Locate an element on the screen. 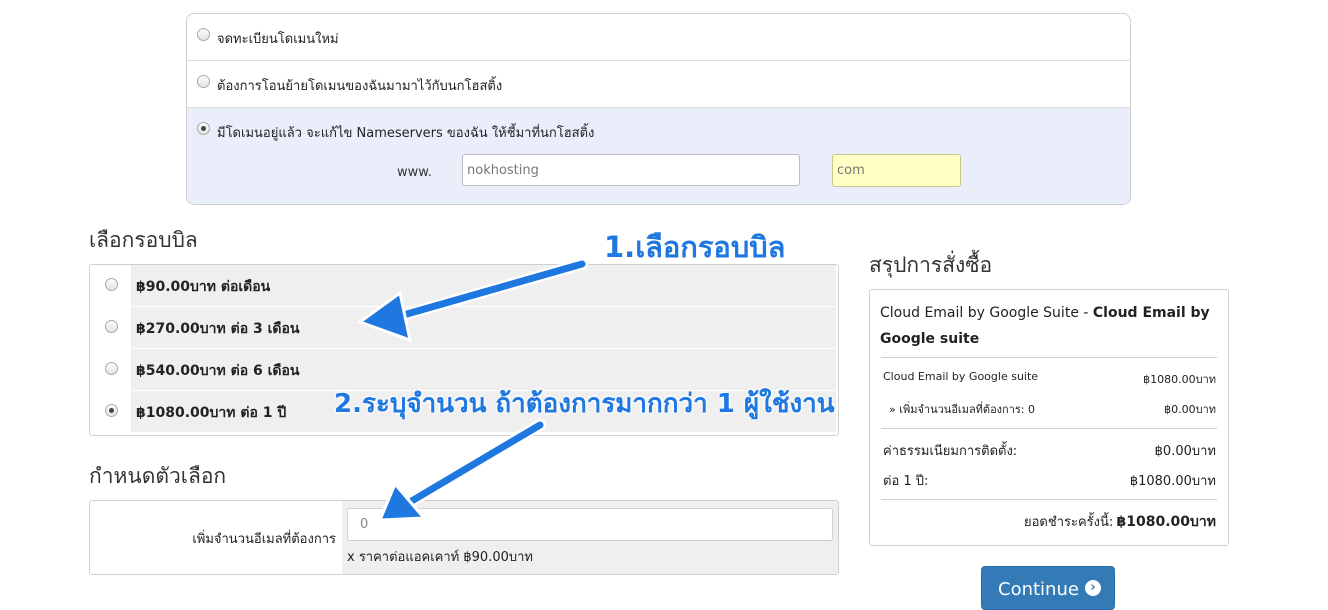  continue-button: Continue › is located at coordinates (1048, 588).